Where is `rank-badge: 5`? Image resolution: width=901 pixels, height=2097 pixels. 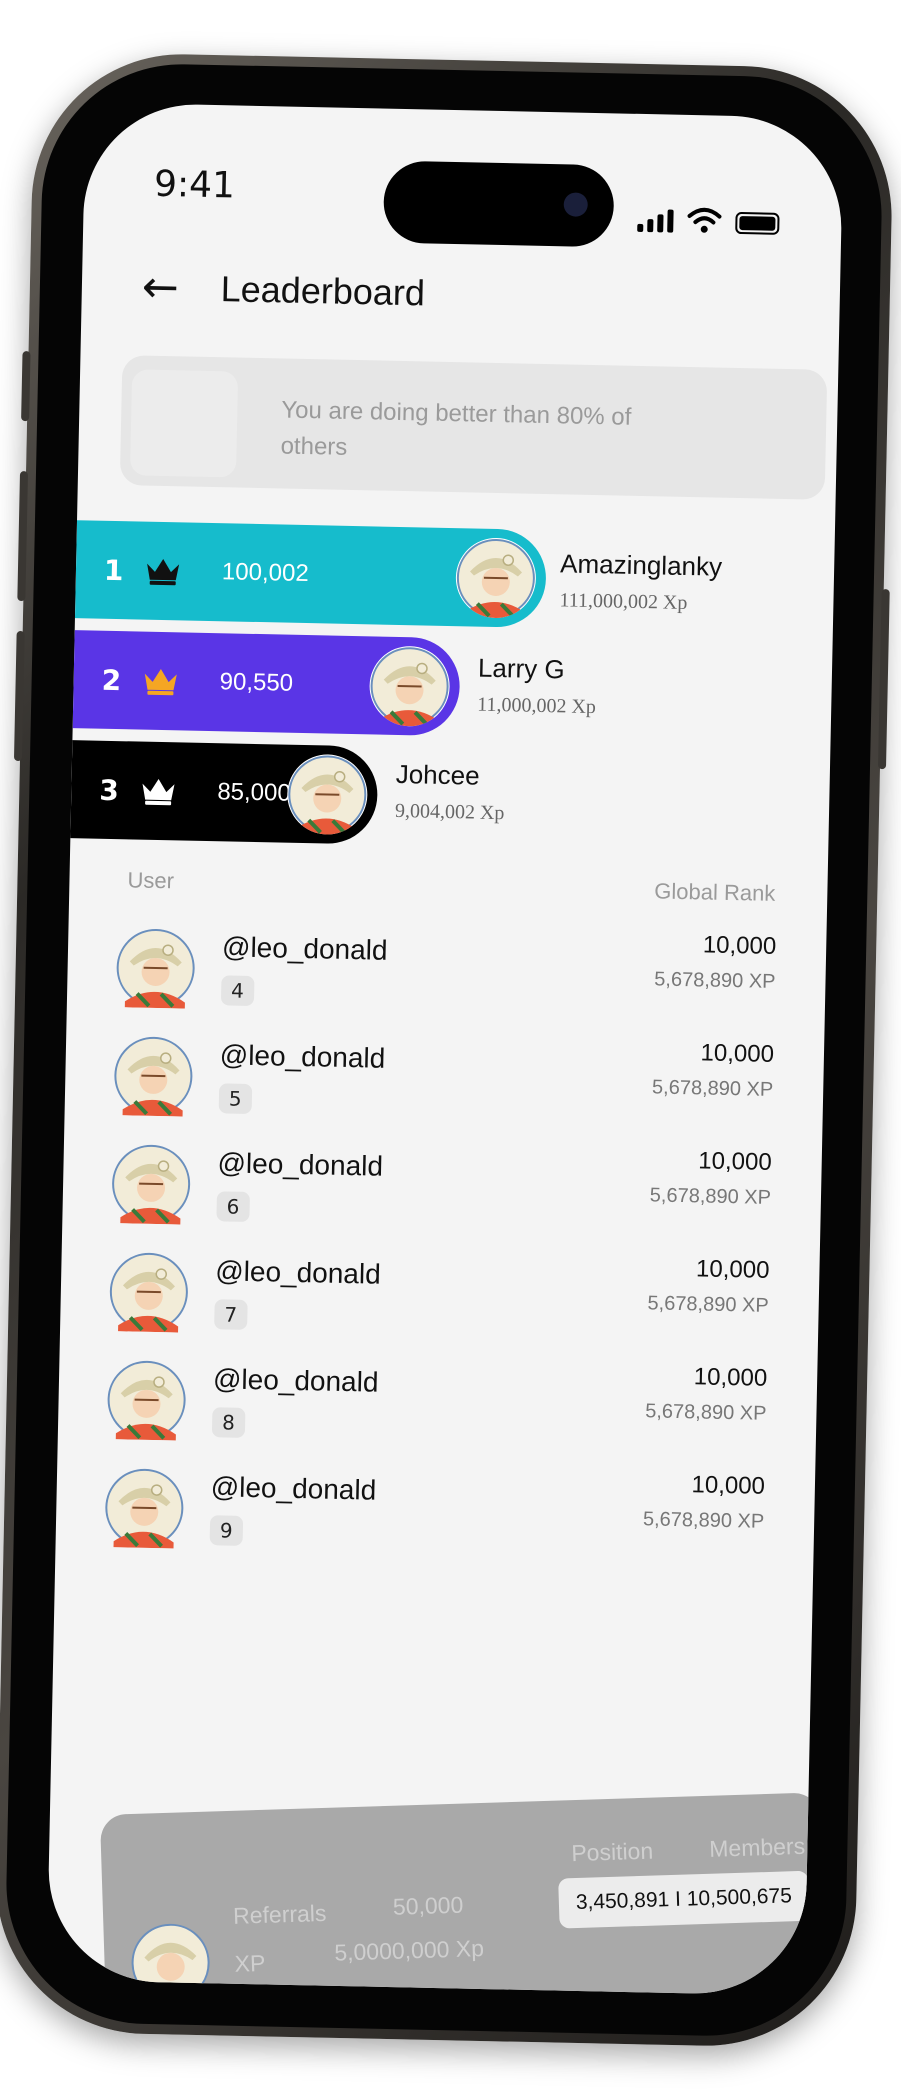
rank-badge: 5 is located at coordinates (235, 1098).